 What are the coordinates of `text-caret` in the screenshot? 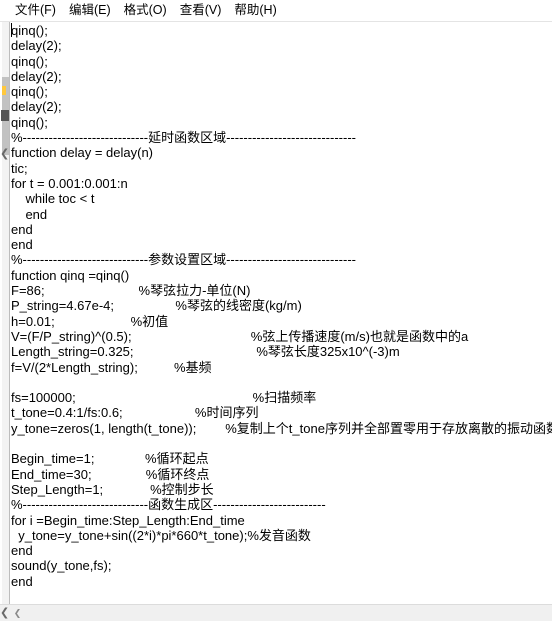 It's located at (11, 30).